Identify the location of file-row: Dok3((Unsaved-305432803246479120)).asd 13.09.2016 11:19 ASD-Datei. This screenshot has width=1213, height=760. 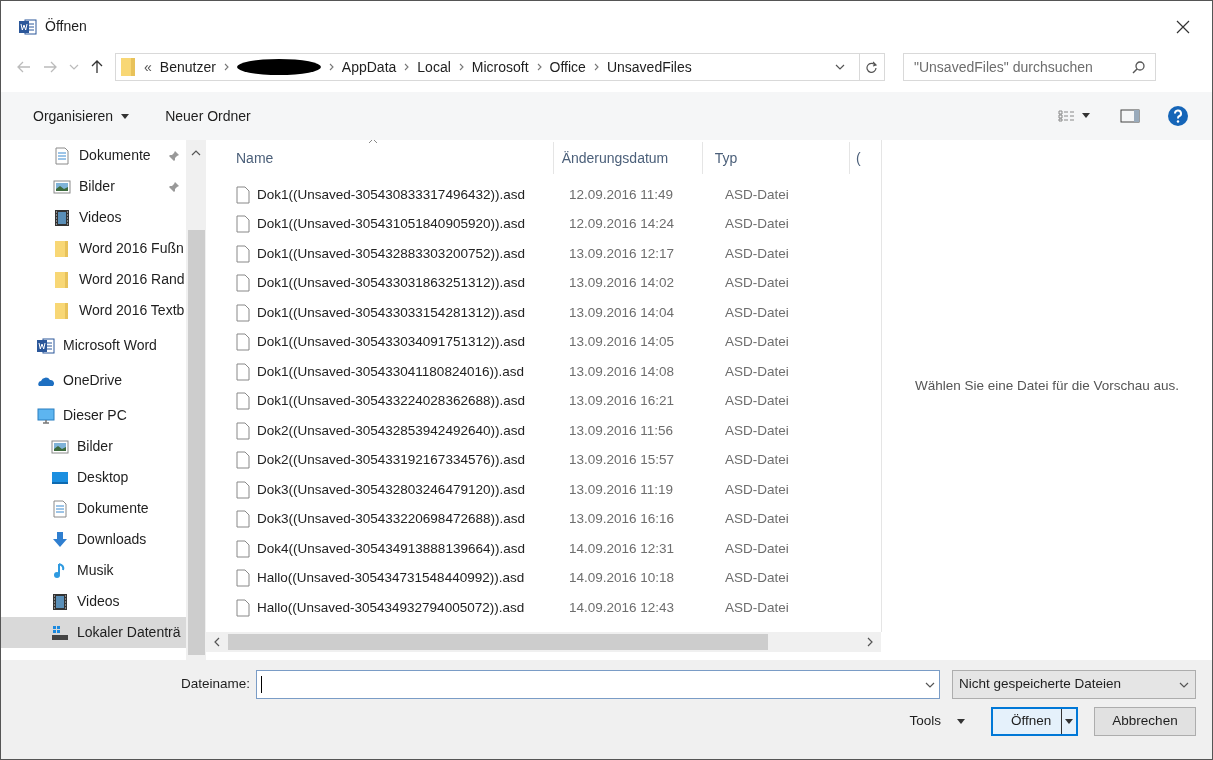
(543, 490).